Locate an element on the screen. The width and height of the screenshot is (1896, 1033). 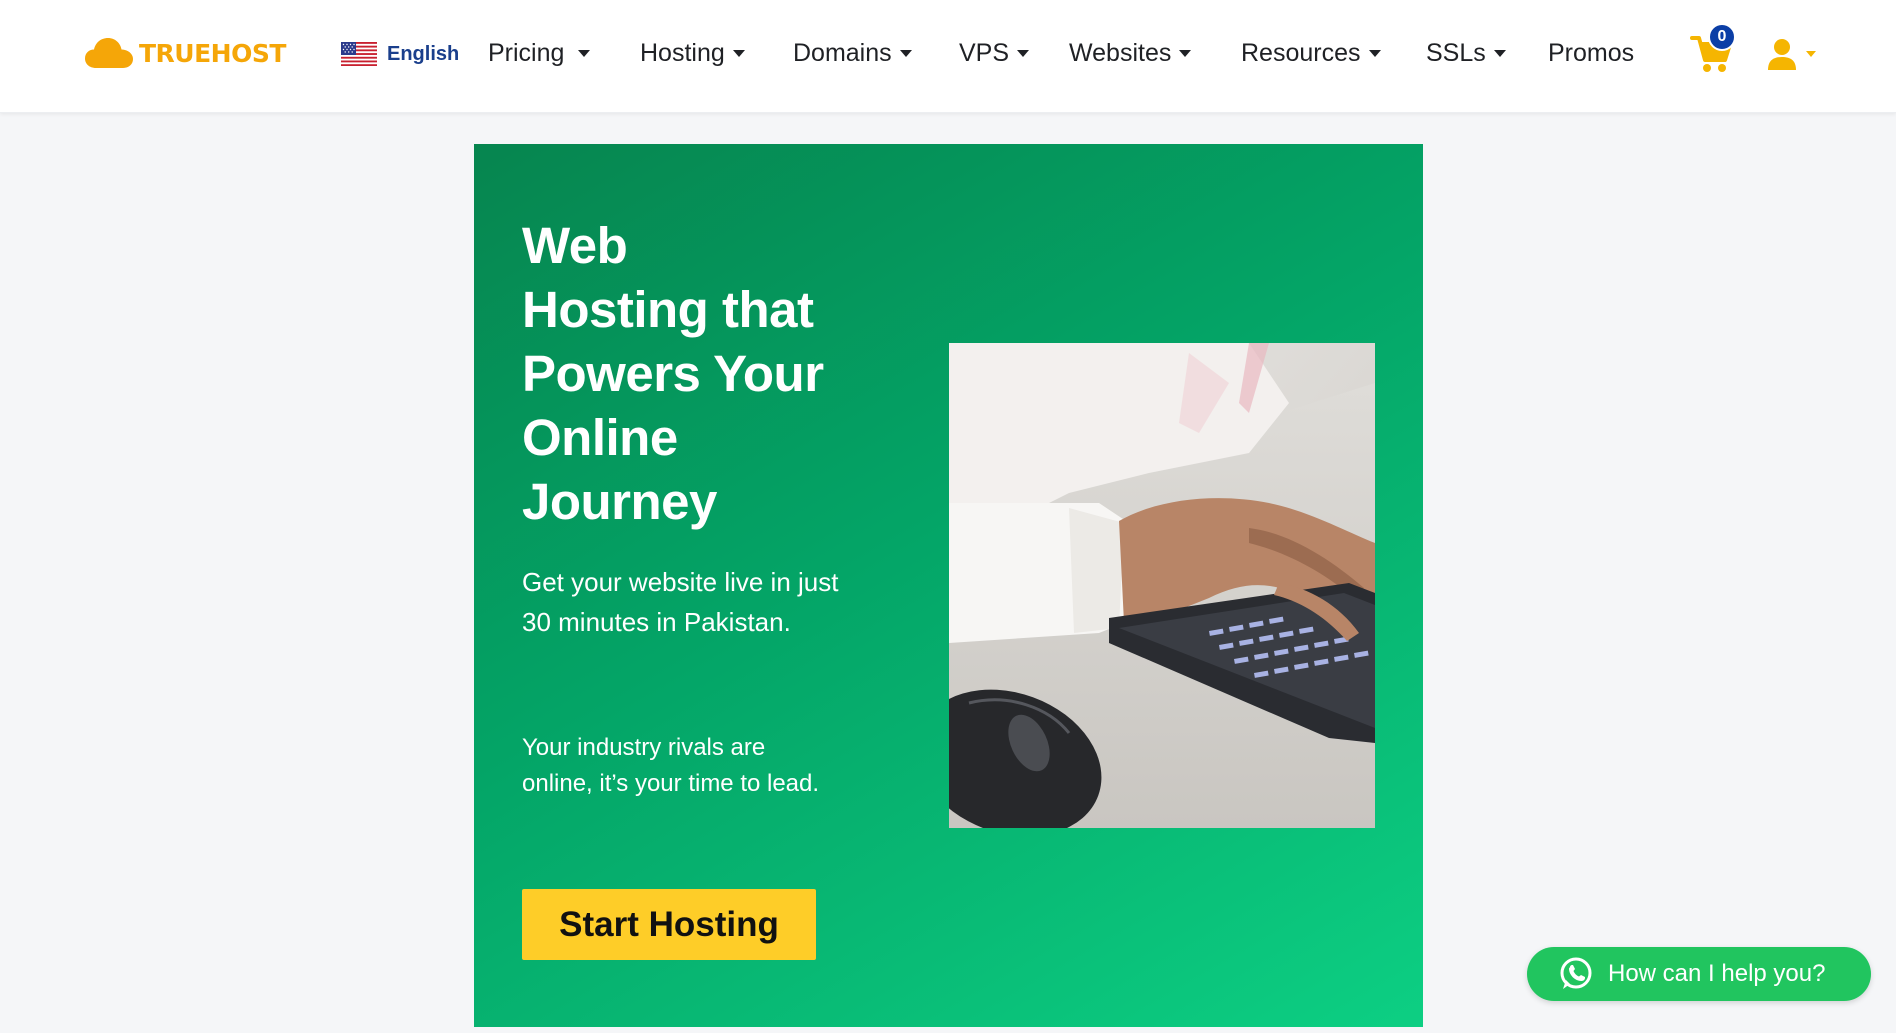
nav-item-websites: Websites is located at coordinates (1130, 53).